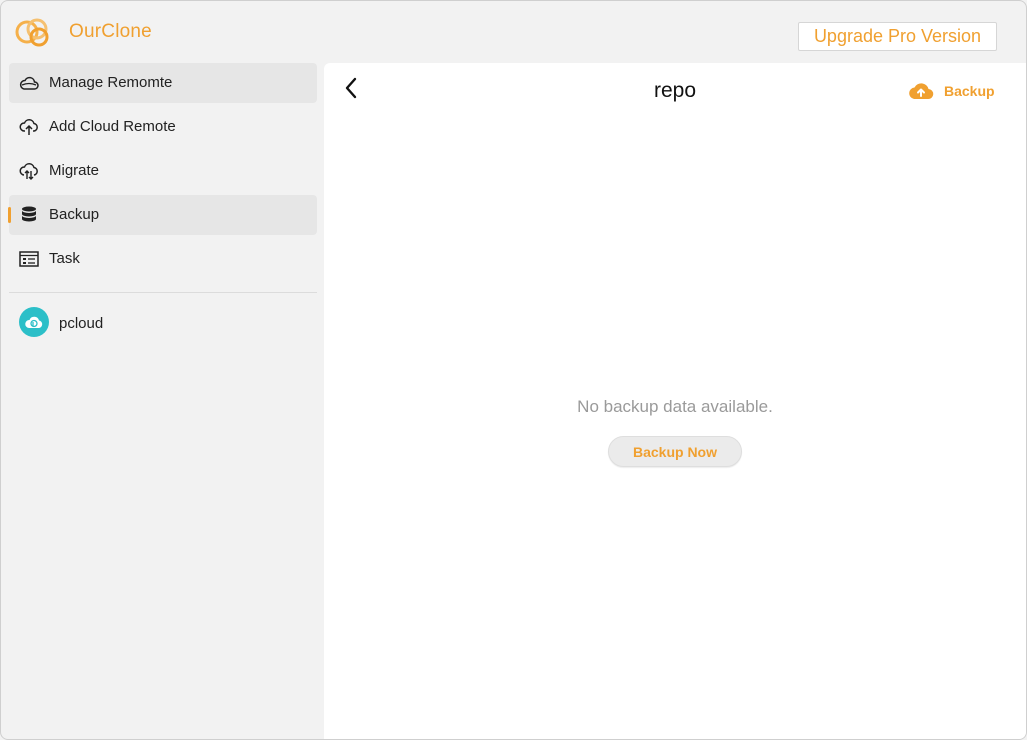 Image resolution: width=1027 pixels, height=740 pixels. Describe the element at coordinates (74, 170) in the screenshot. I see `sidebar-item-label: Migrate` at that location.